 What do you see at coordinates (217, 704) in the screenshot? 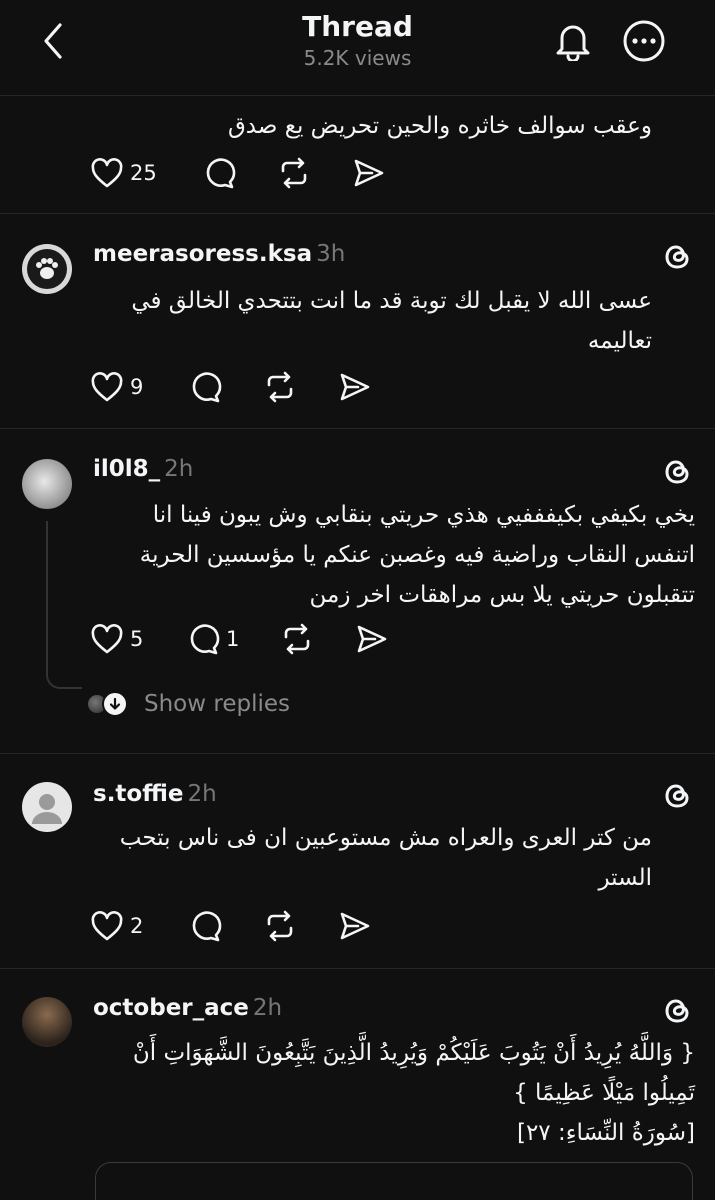
I see `show-replies-label: Show replies` at bounding box center [217, 704].